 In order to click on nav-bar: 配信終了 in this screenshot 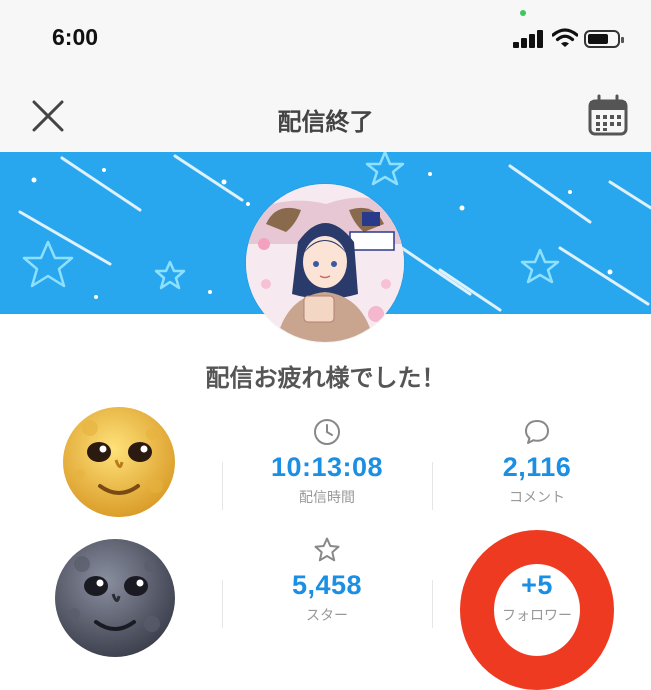, I will do `click(325, 116)`.